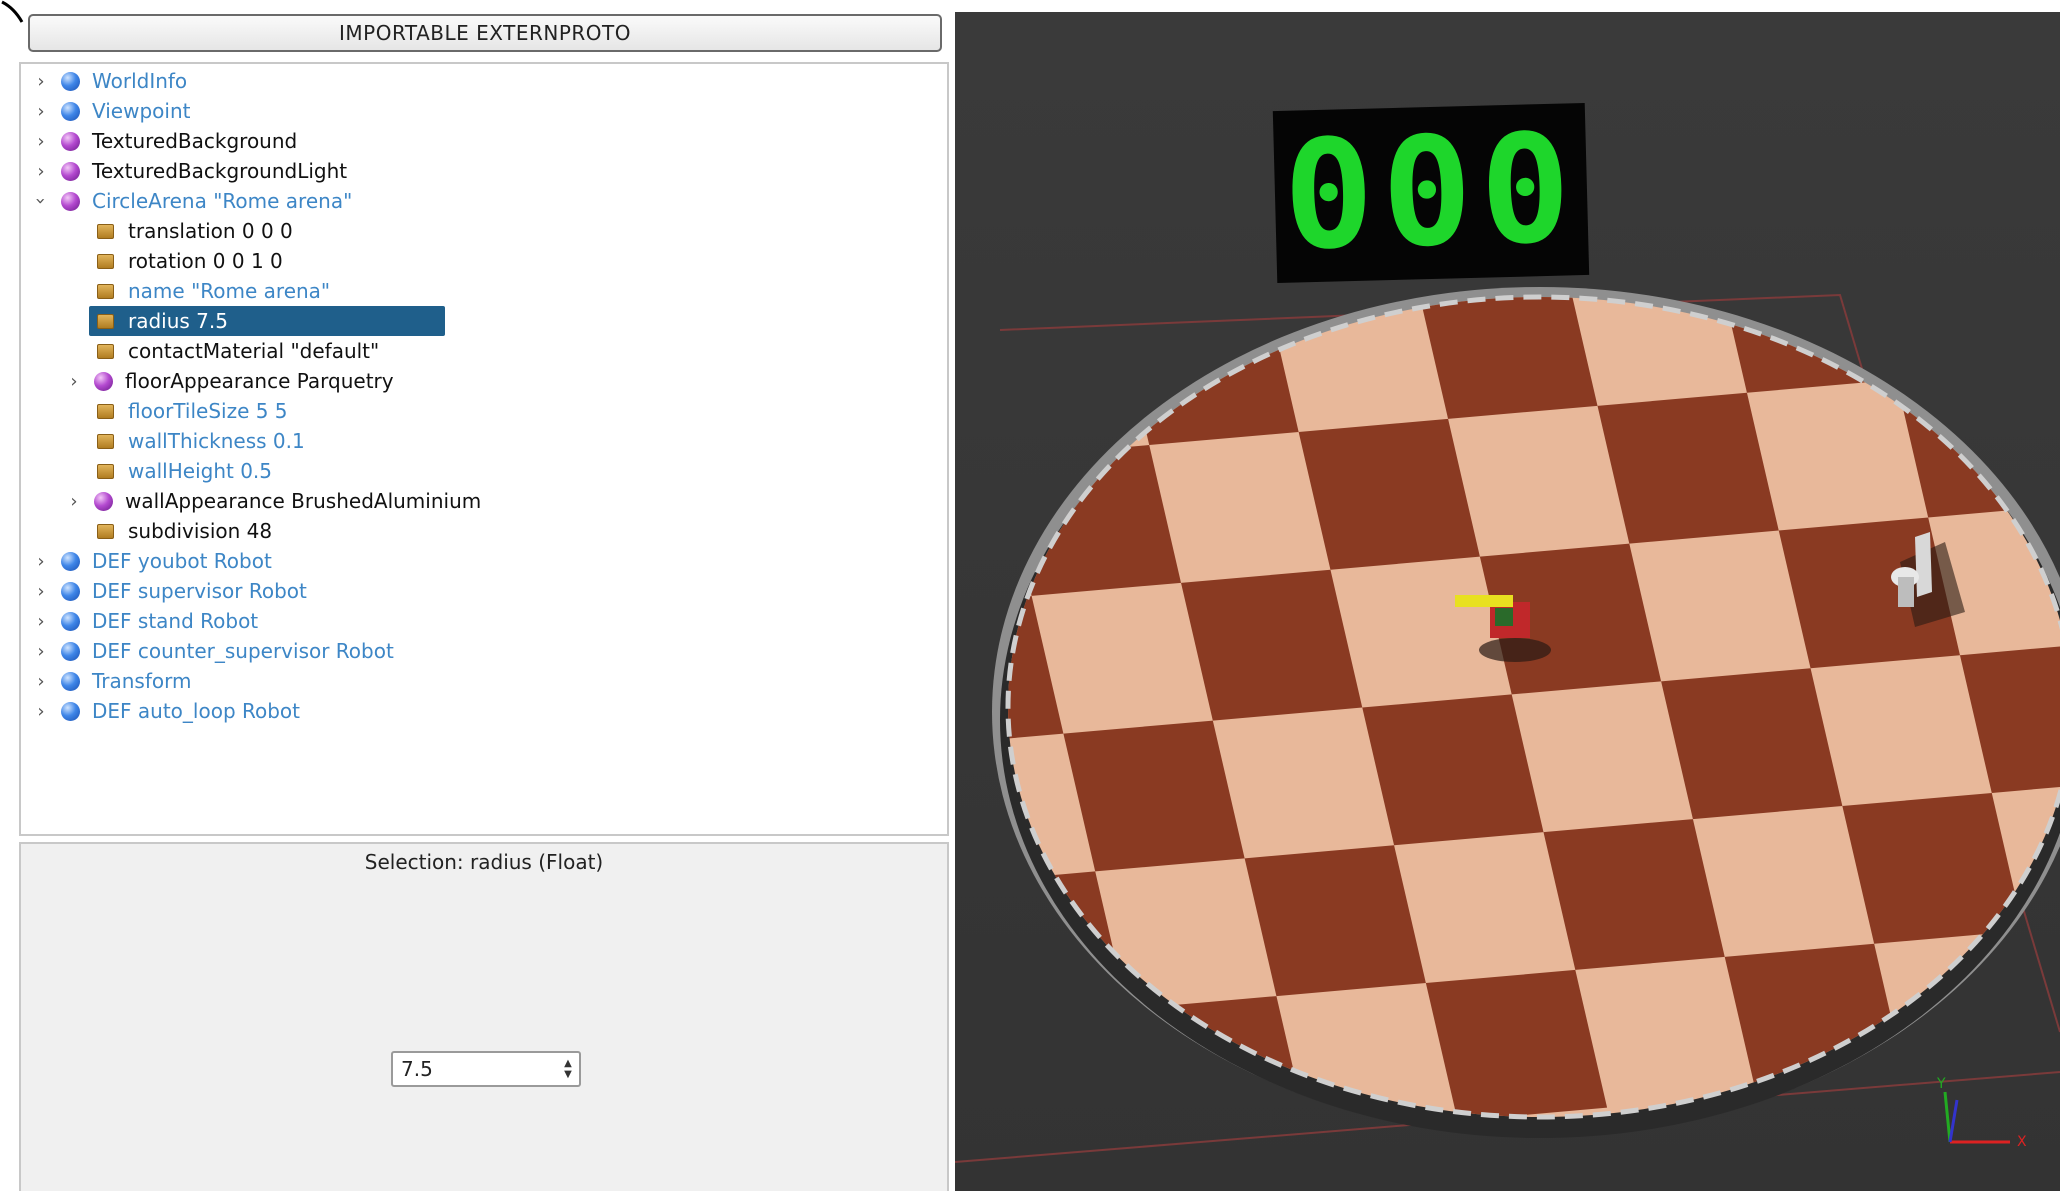 The width and height of the screenshot is (2060, 1191). What do you see at coordinates (126, 681) in the screenshot?
I see `tree-item-transform: Transform` at bounding box center [126, 681].